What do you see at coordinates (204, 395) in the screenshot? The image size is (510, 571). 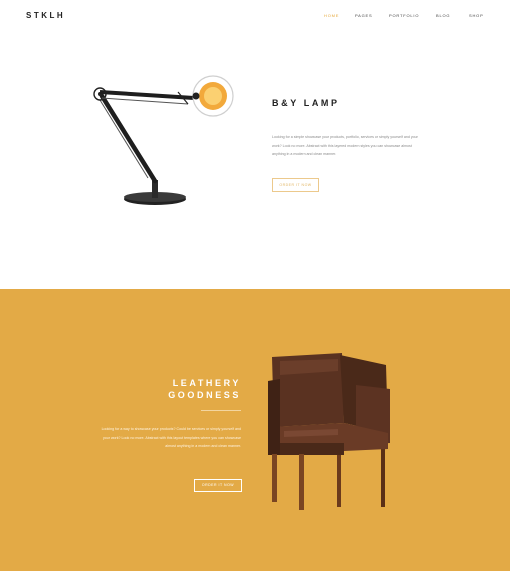 I see `leather-title-line2: GOODNESS` at bounding box center [204, 395].